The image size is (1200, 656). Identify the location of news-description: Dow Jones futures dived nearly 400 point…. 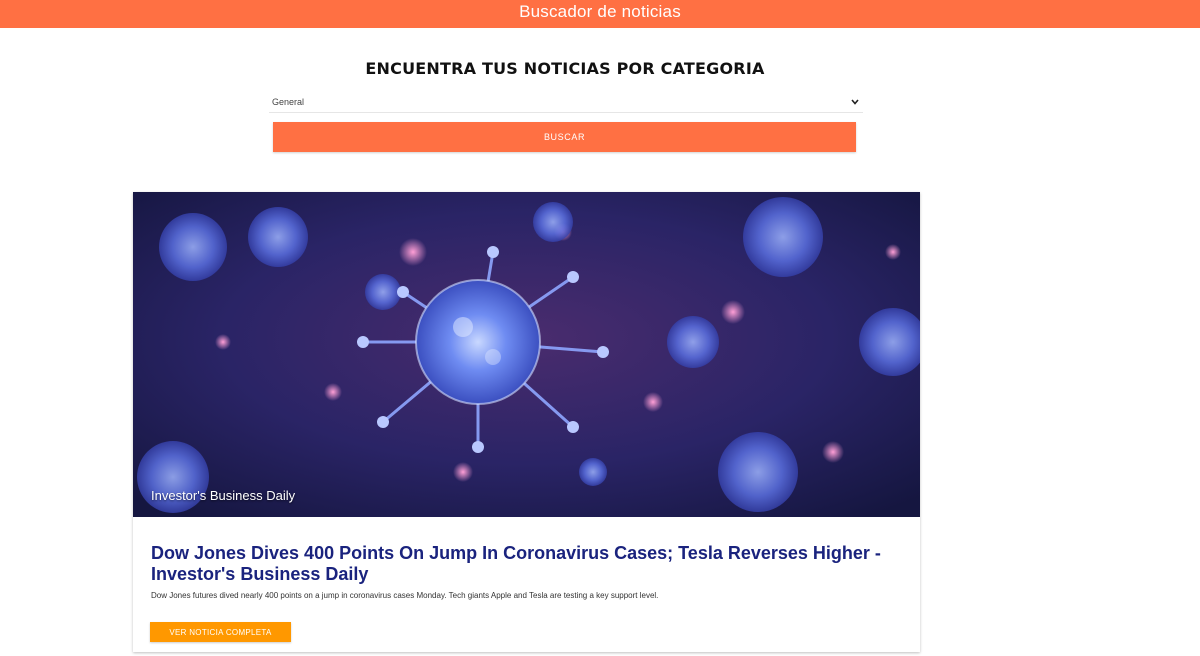
(405, 595).